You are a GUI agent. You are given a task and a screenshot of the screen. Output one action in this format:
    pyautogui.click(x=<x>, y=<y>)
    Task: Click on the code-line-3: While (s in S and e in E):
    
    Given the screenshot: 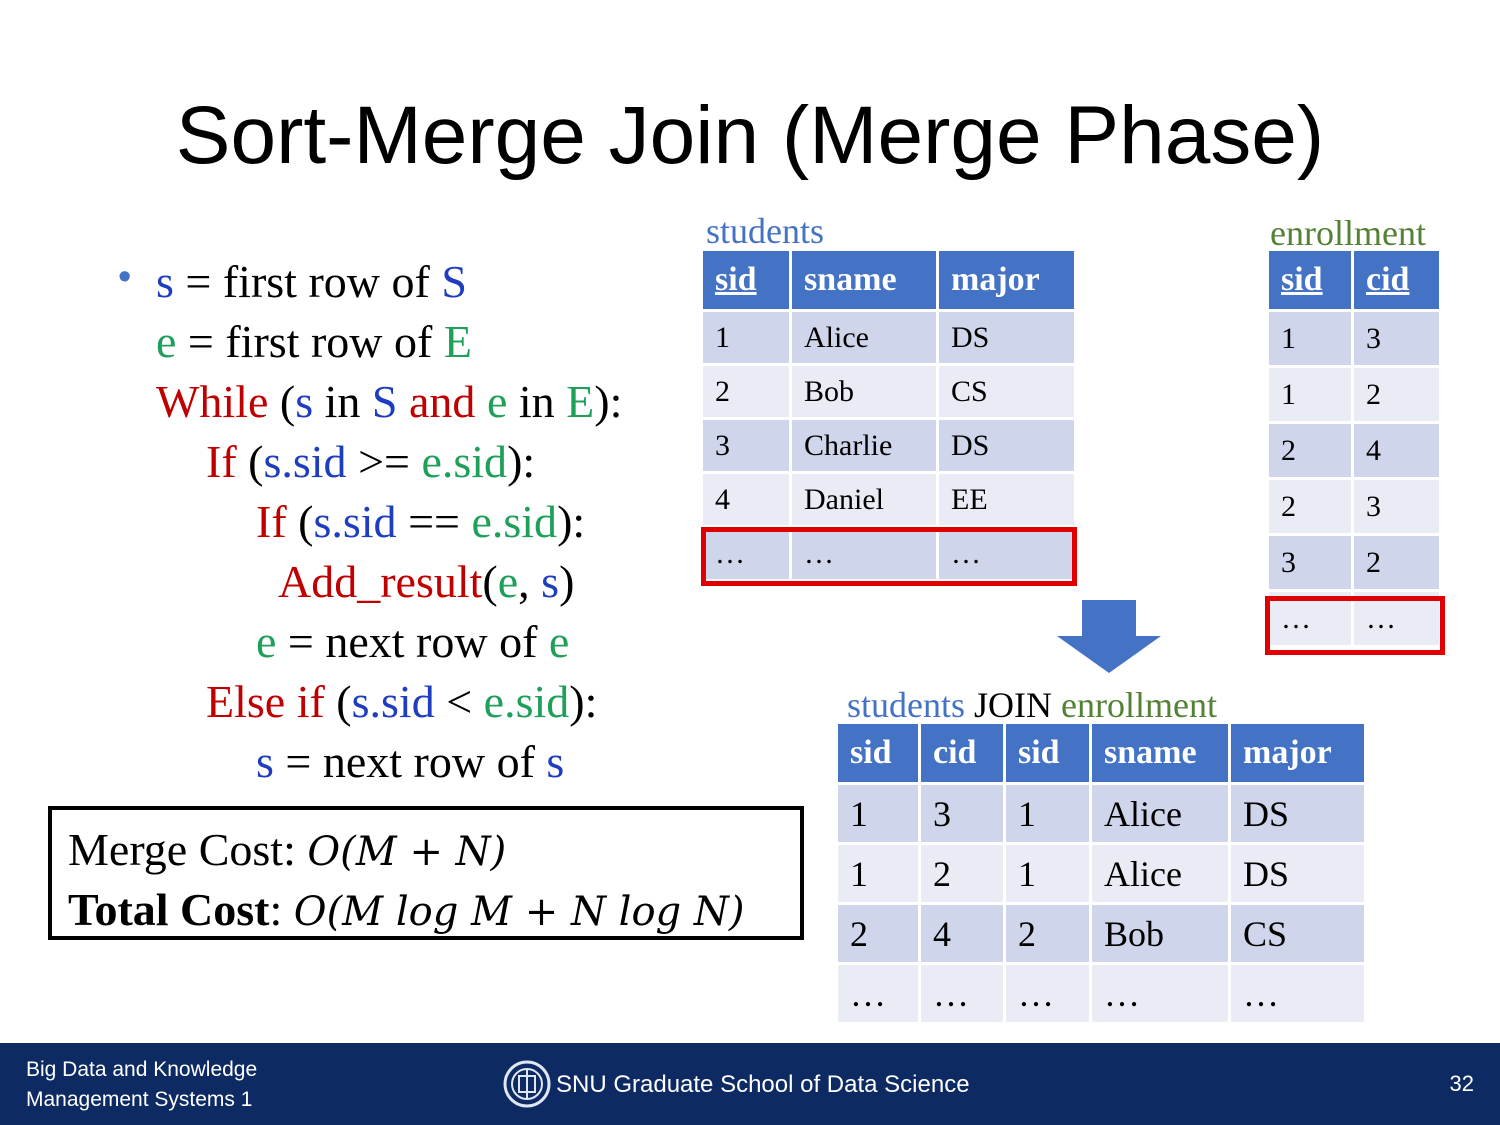 What is the action you would take?
    pyautogui.click(x=389, y=401)
    